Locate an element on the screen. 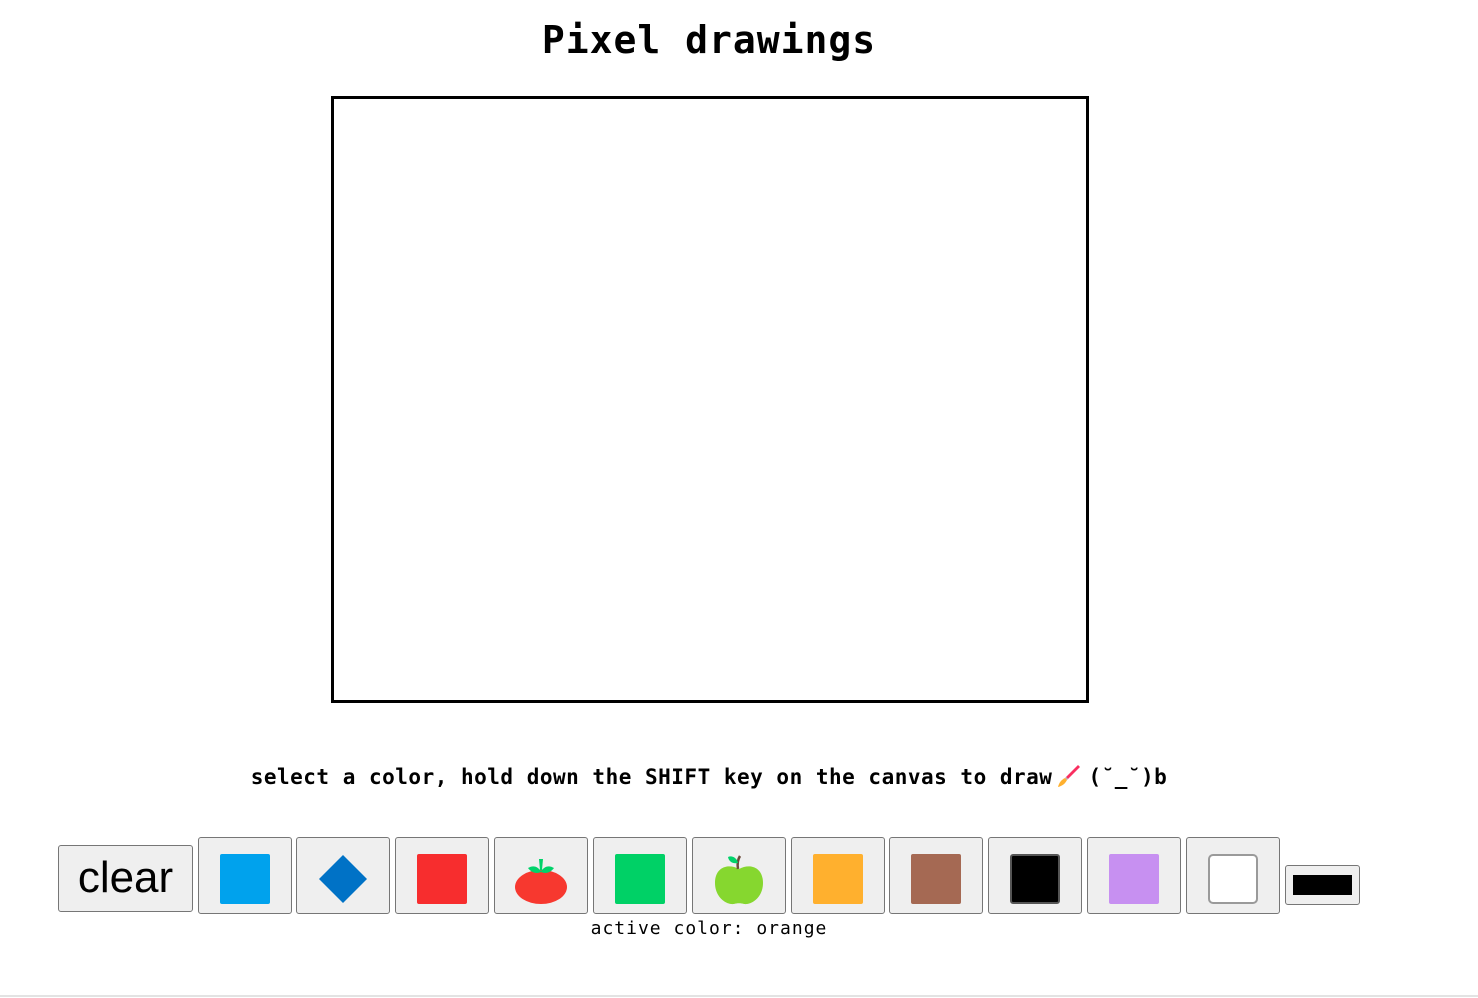  white-square-icon is located at coordinates (1233, 879).